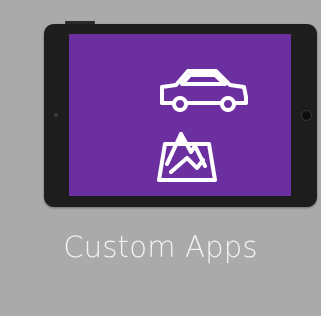  What do you see at coordinates (187, 157) in the screenshot?
I see `map-icon` at bounding box center [187, 157].